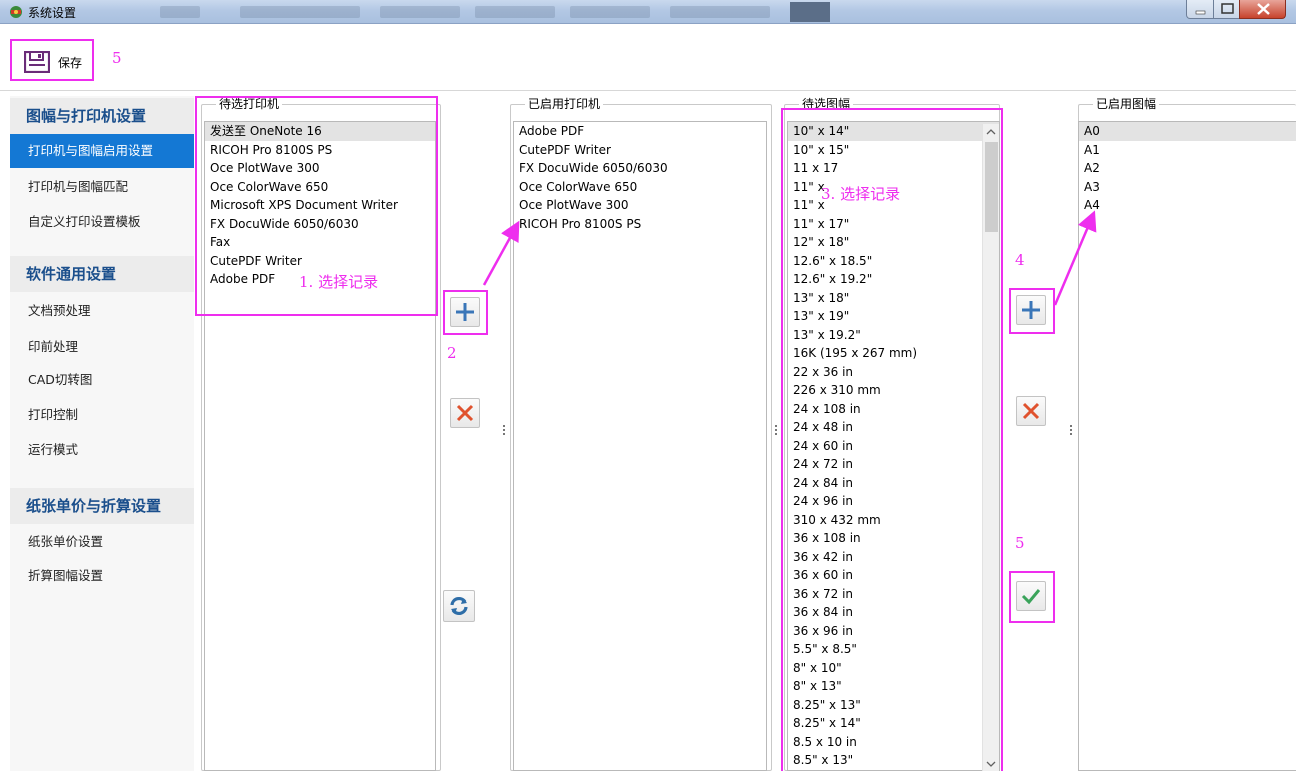 The width and height of the screenshot is (1296, 771). Describe the element at coordinates (452, 353) in the screenshot. I see `annotation-step-2: 2` at that location.